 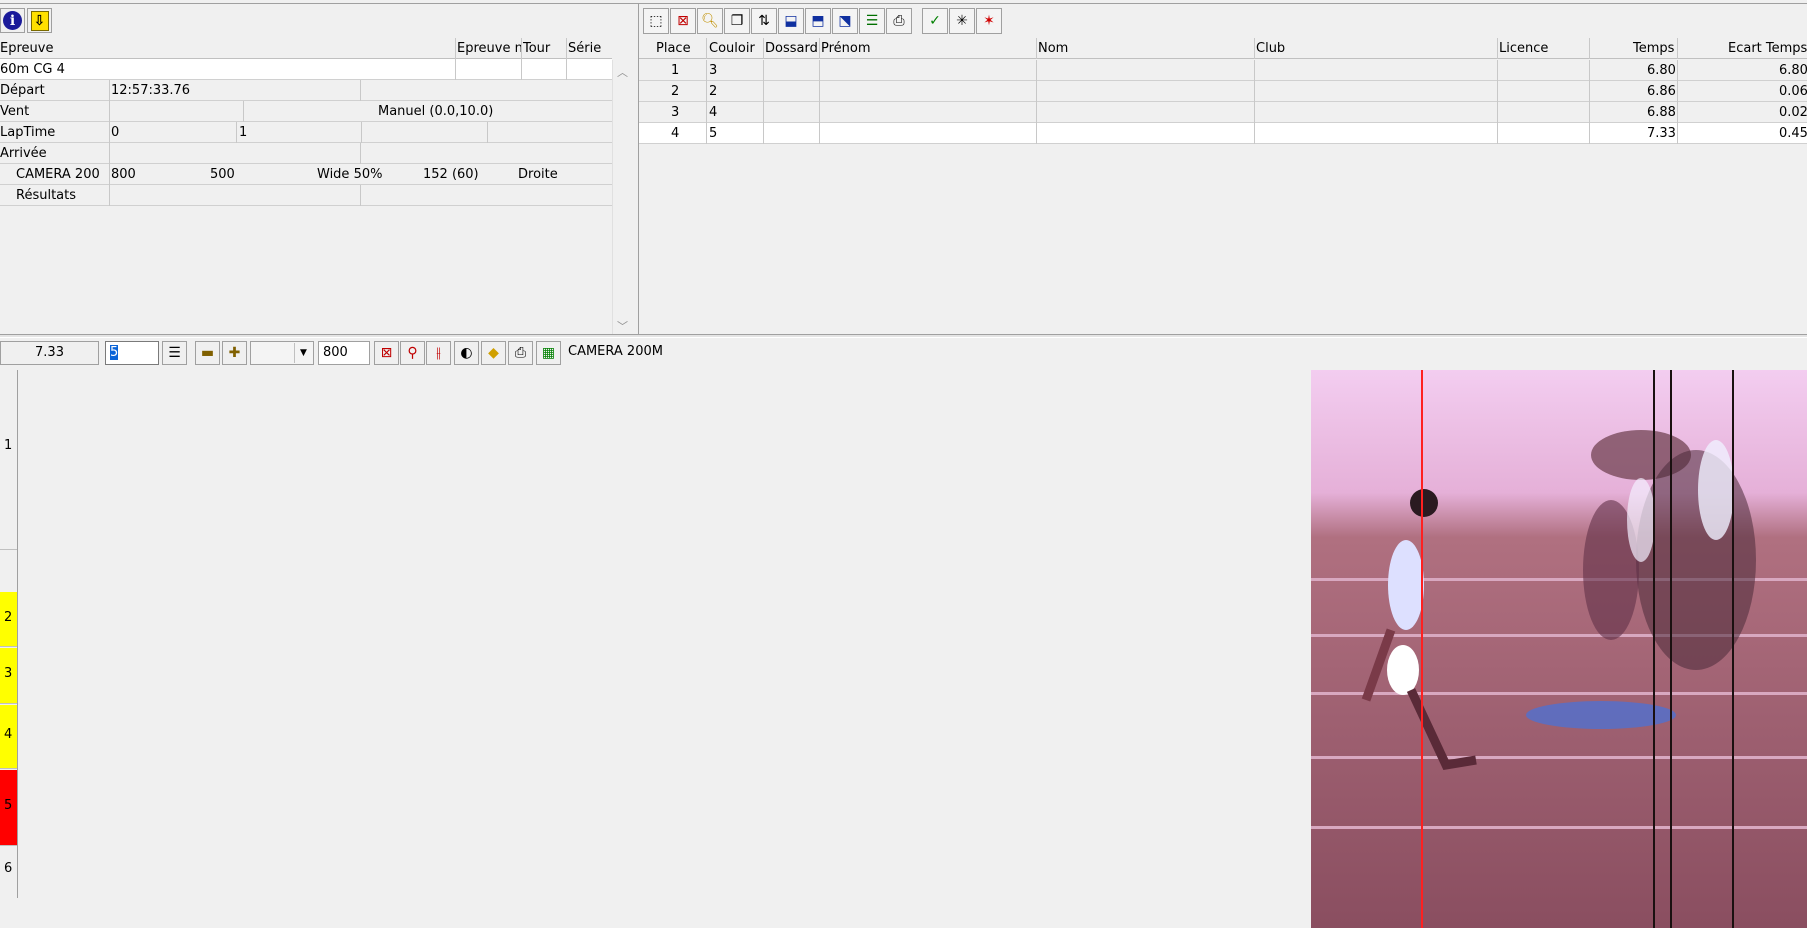 I want to click on header-serie: Série, so click(x=584, y=48).